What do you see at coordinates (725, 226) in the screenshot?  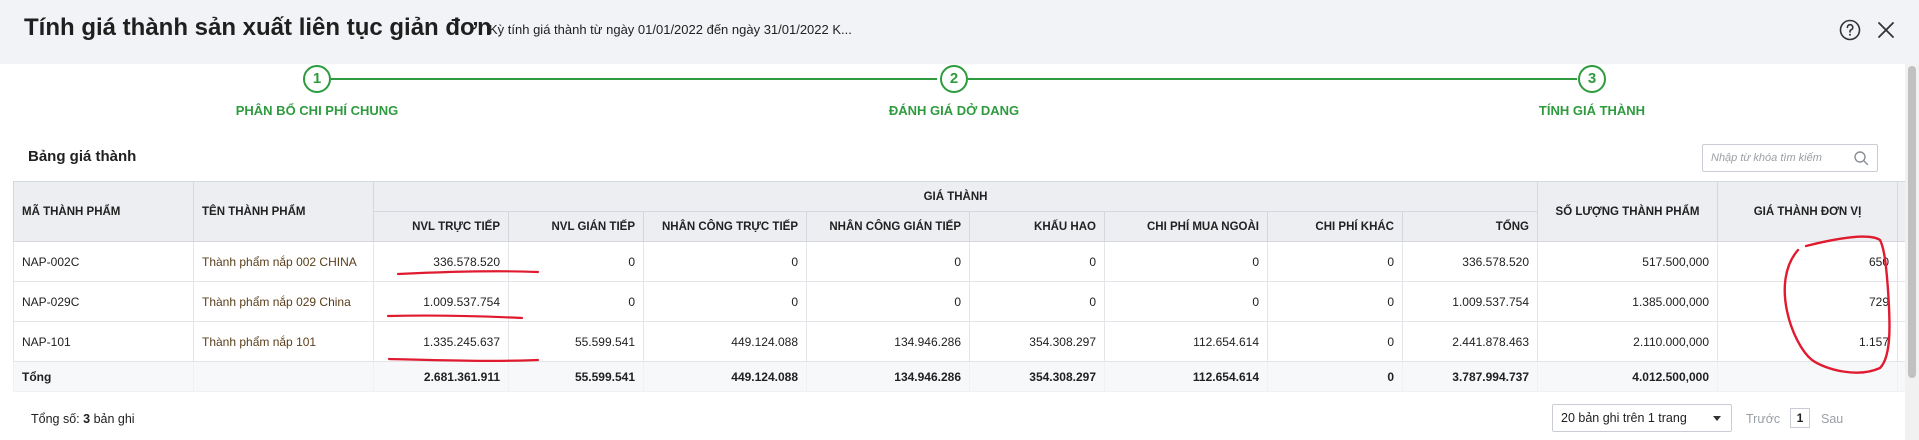 I see `col-direct-labor: NHÂN CÔNG TRỰC TIẾP` at bounding box center [725, 226].